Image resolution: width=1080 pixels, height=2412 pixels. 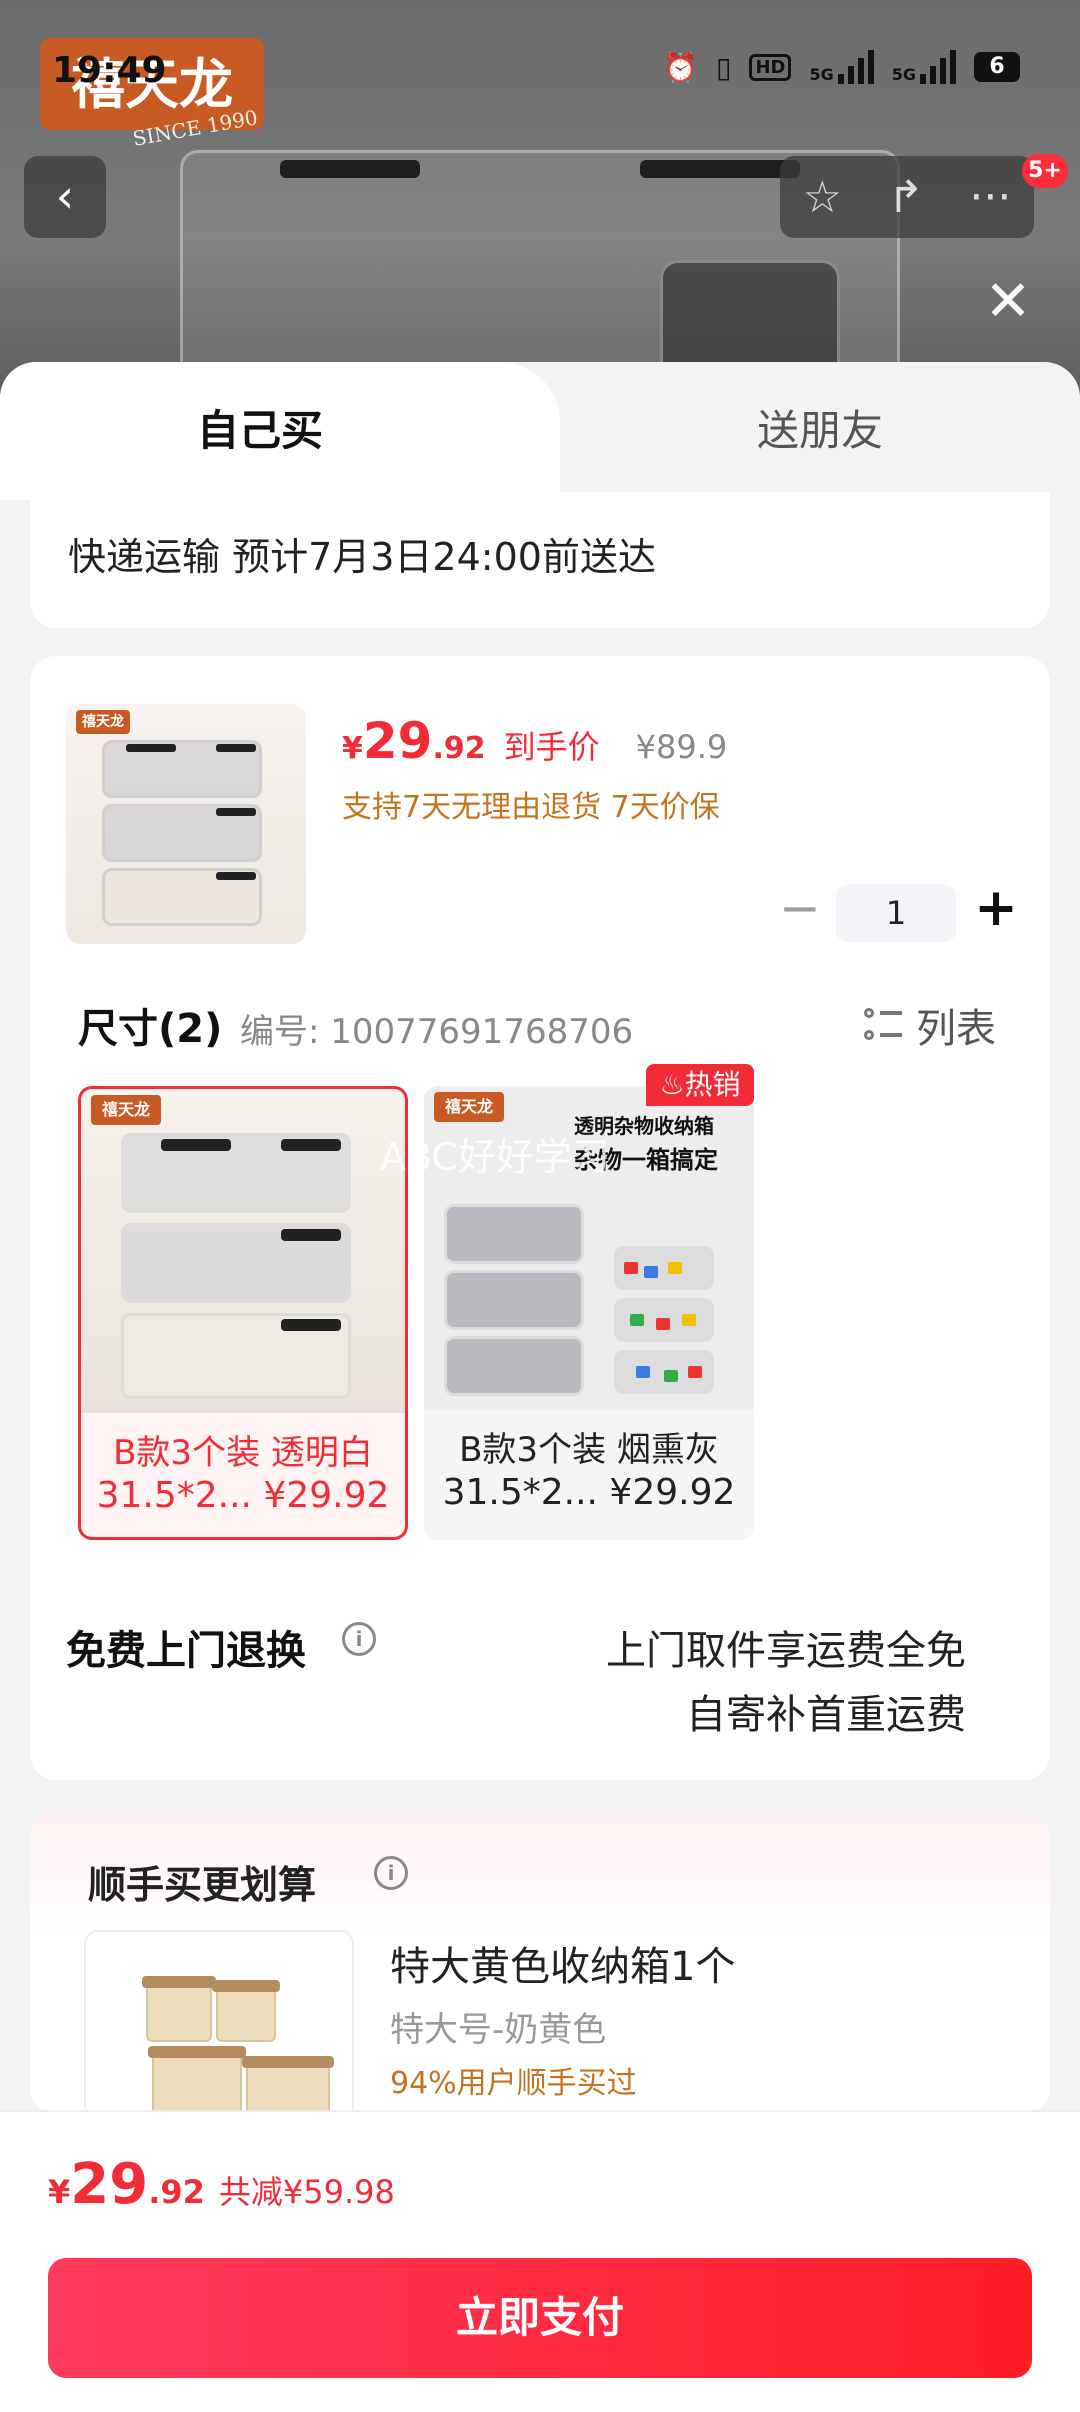 I want to click on free-return-title: 免费上门退换, so click(x=186, y=1651).